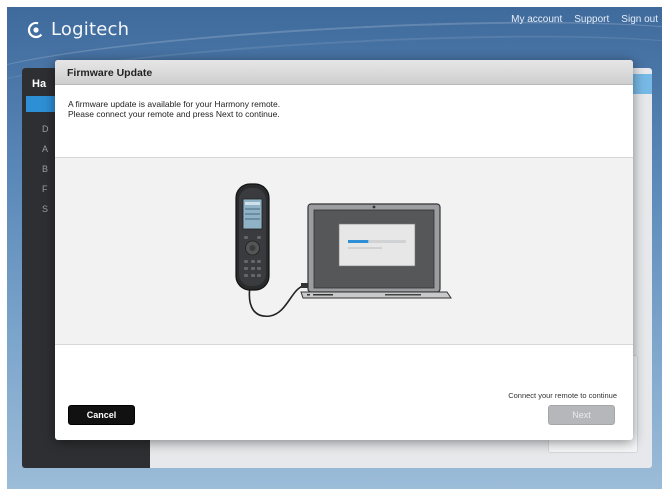 The width and height of the screenshot is (667, 494). I want to click on my-account-link: My account, so click(536, 19).